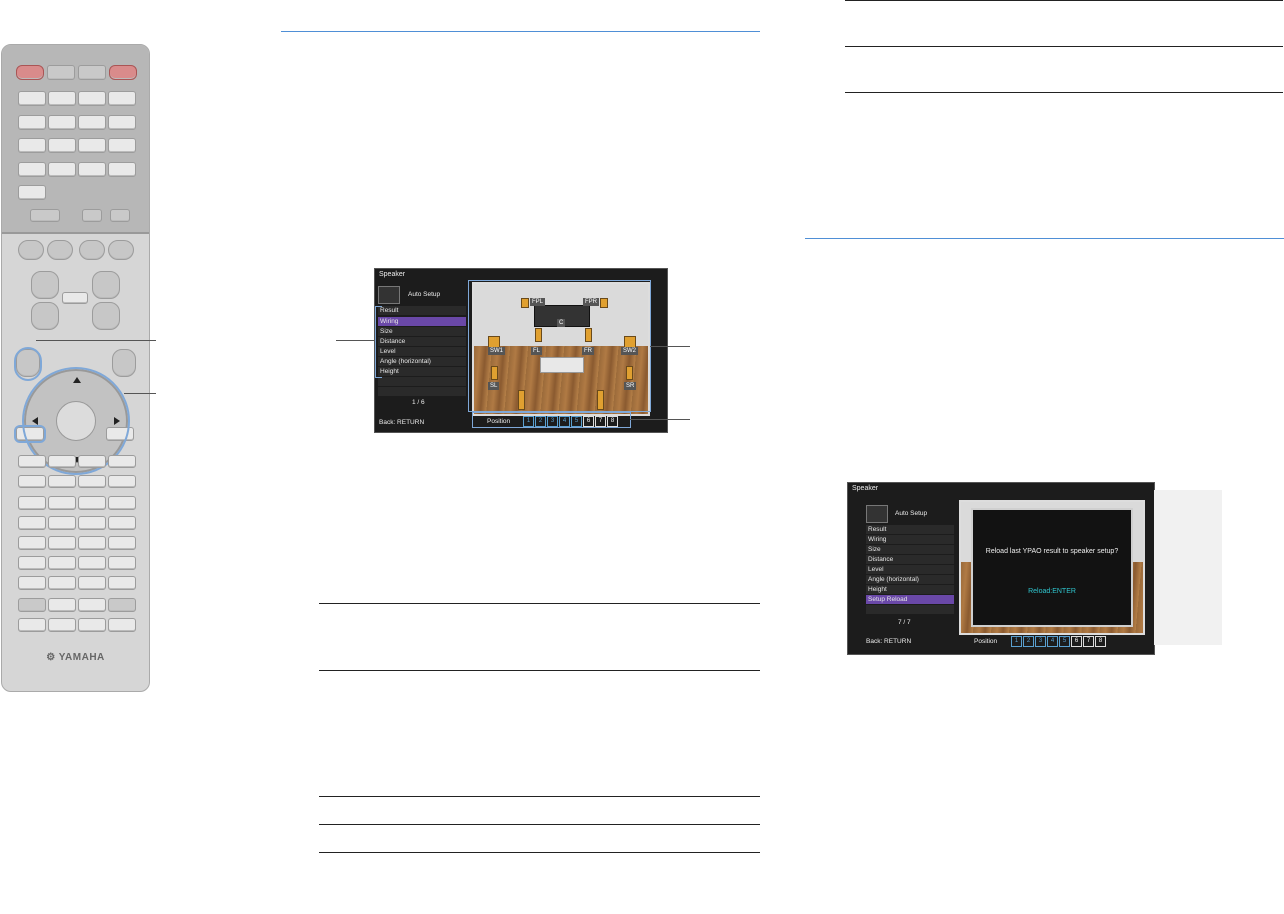 Image resolution: width=1284 pixels, height=914 pixels. I want to click on menu-bracket, so click(378, 342).